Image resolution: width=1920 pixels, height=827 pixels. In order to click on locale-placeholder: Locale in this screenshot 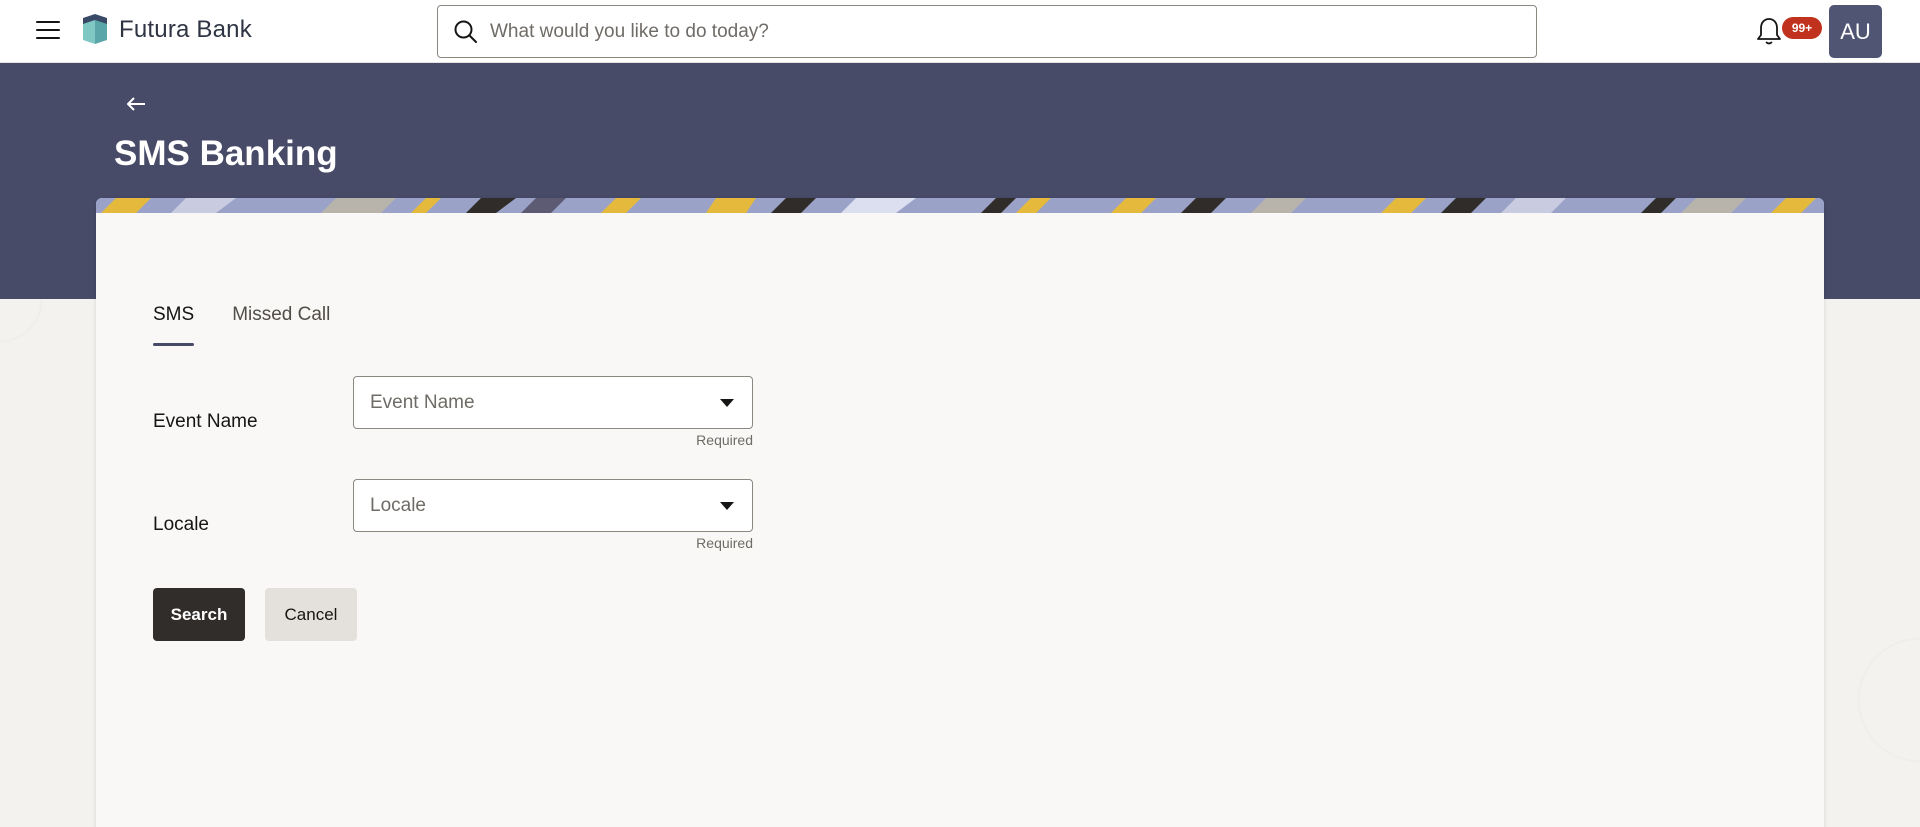, I will do `click(398, 505)`.